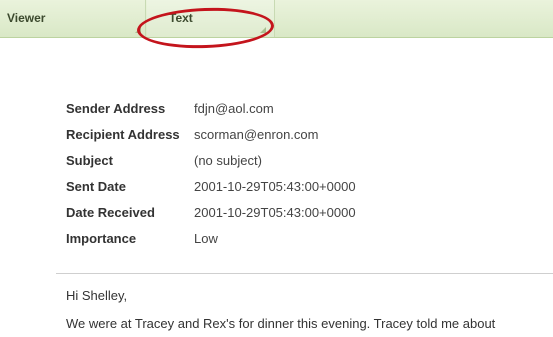 The image size is (553, 337). I want to click on meta-label: Sender Address, so click(116, 108).